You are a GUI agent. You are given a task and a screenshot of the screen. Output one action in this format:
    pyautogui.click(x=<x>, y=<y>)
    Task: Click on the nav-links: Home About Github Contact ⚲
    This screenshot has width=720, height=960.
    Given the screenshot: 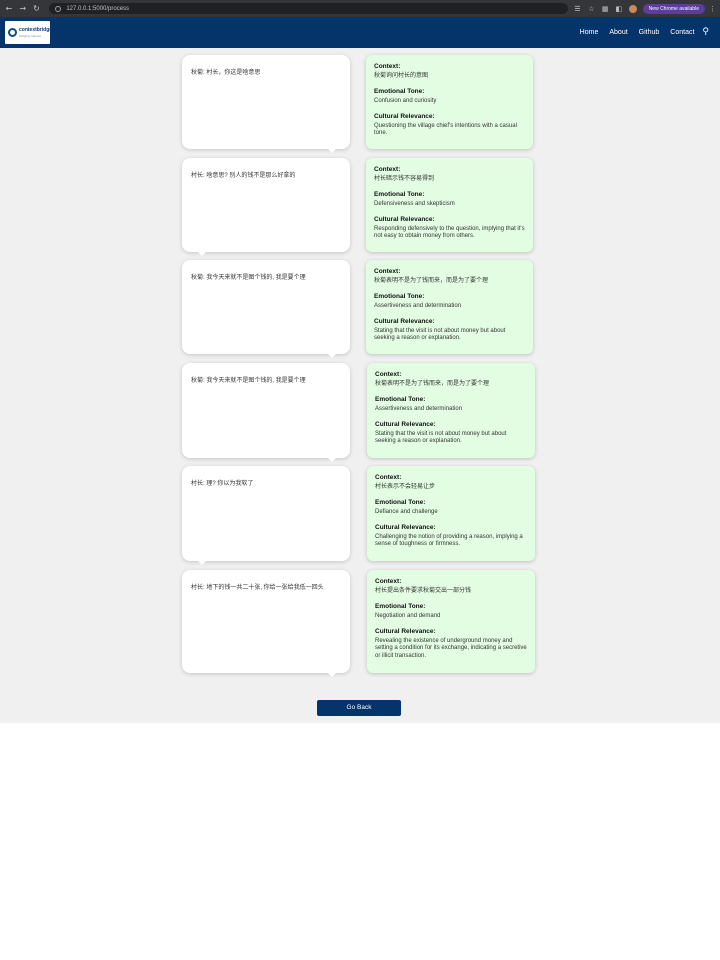 What is the action you would take?
    pyautogui.click(x=642, y=32)
    